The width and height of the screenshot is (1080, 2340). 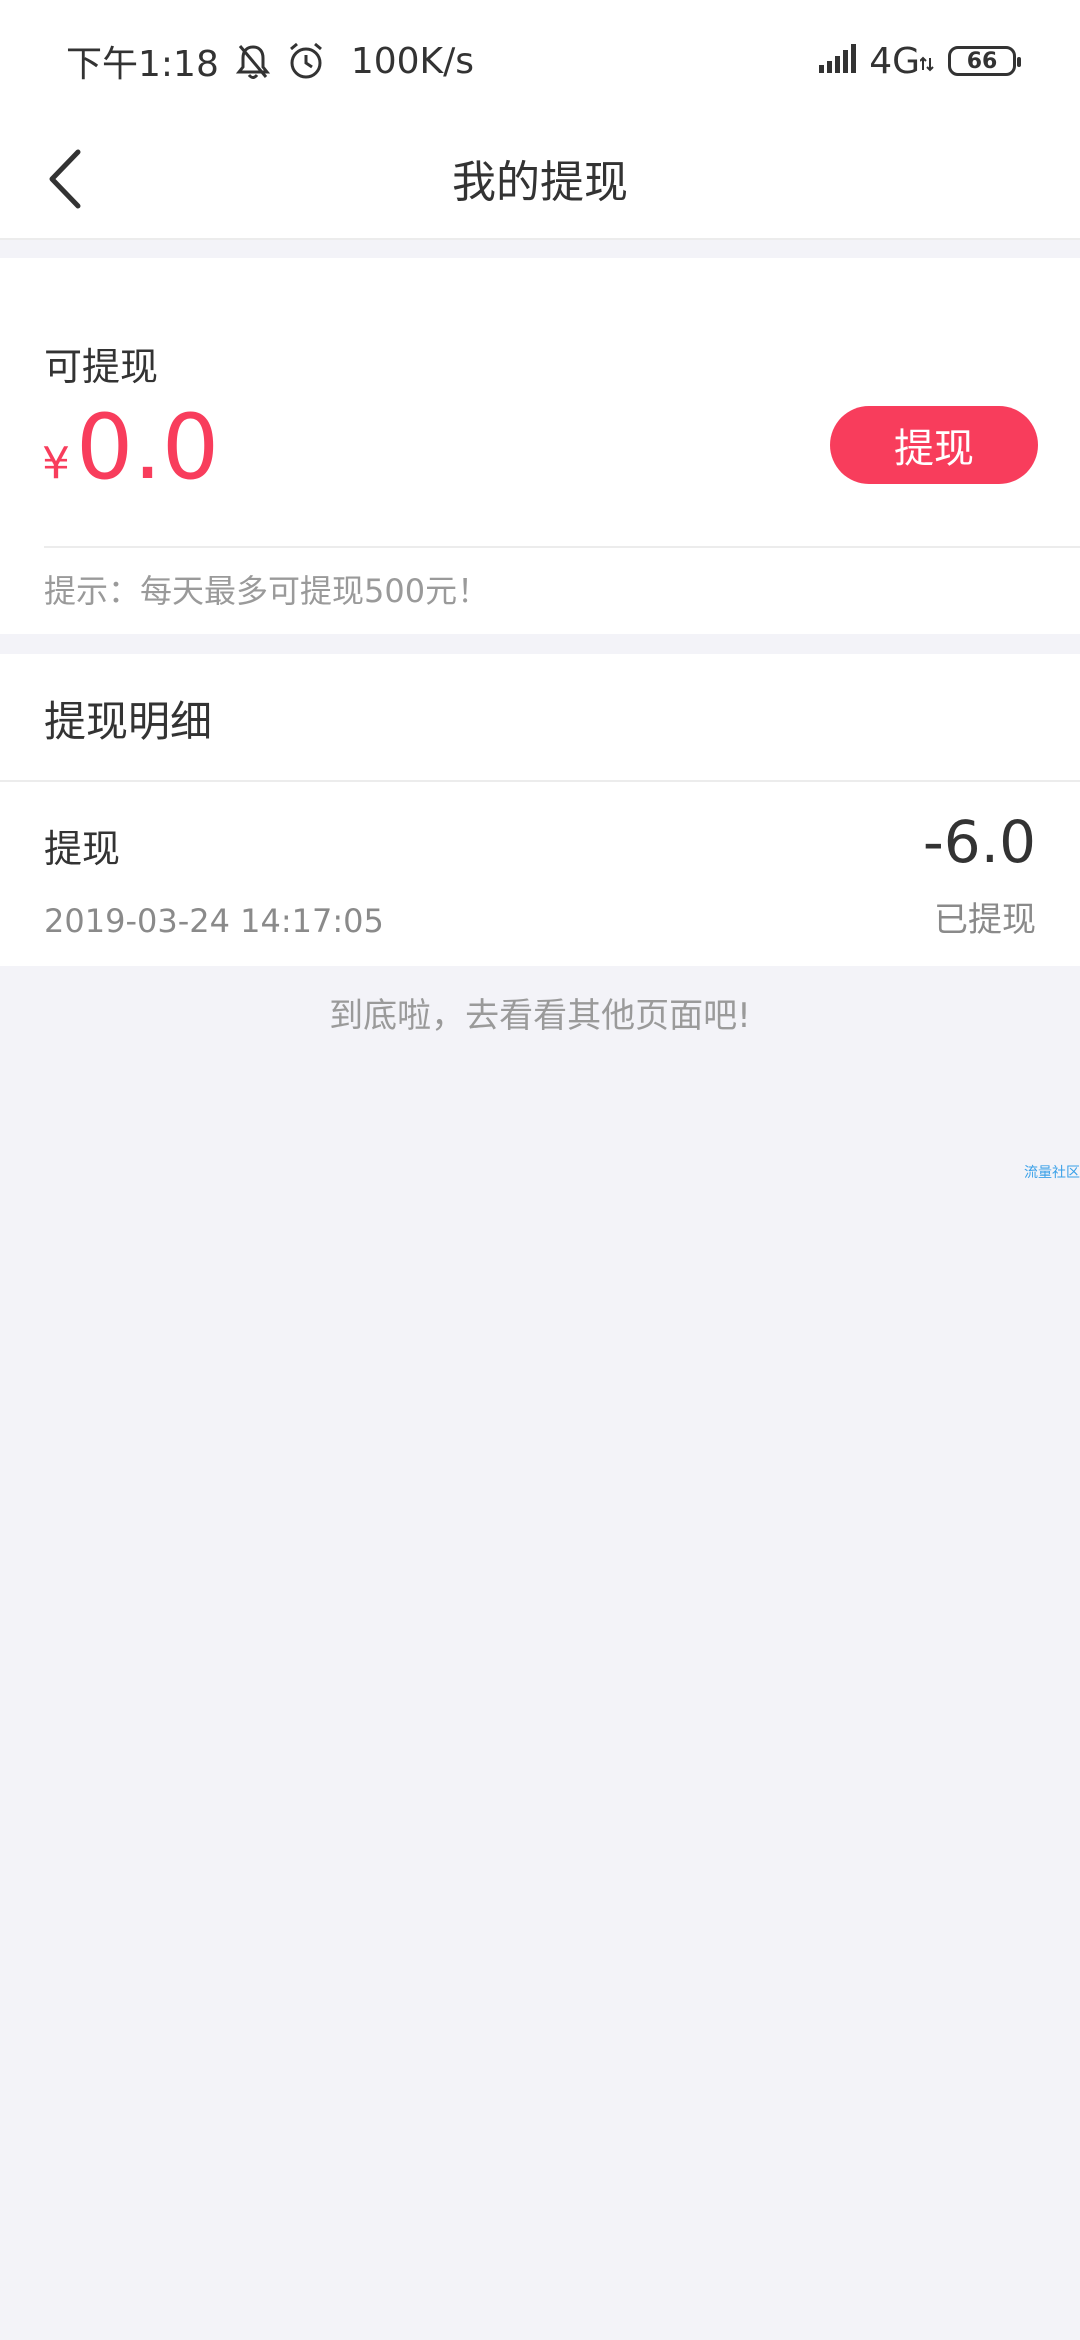 I want to click on page-title: 我的提现, so click(x=540, y=182).